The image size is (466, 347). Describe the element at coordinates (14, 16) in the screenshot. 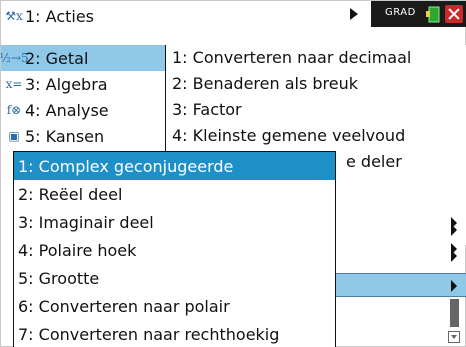

I see `tools-icon: ⚒x` at that location.